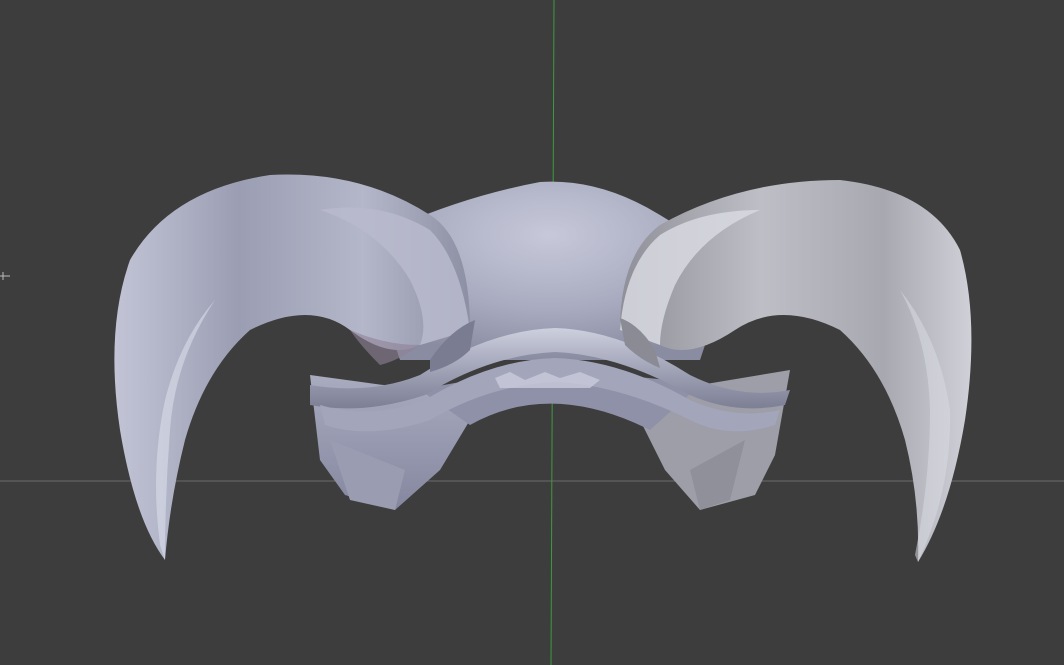 The image size is (1064, 665). Describe the element at coordinates (5, 276) in the screenshot. I see `crosshair-icon` at that location.